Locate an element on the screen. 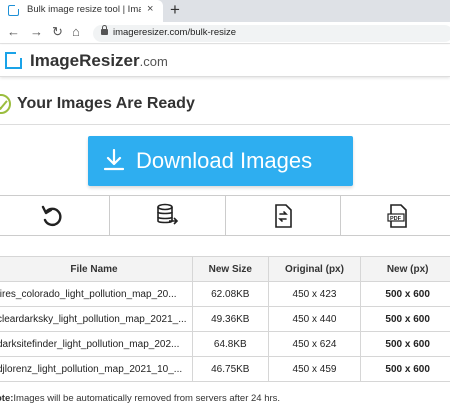  header-file-name: File Name is located at coordinates (96, 269).